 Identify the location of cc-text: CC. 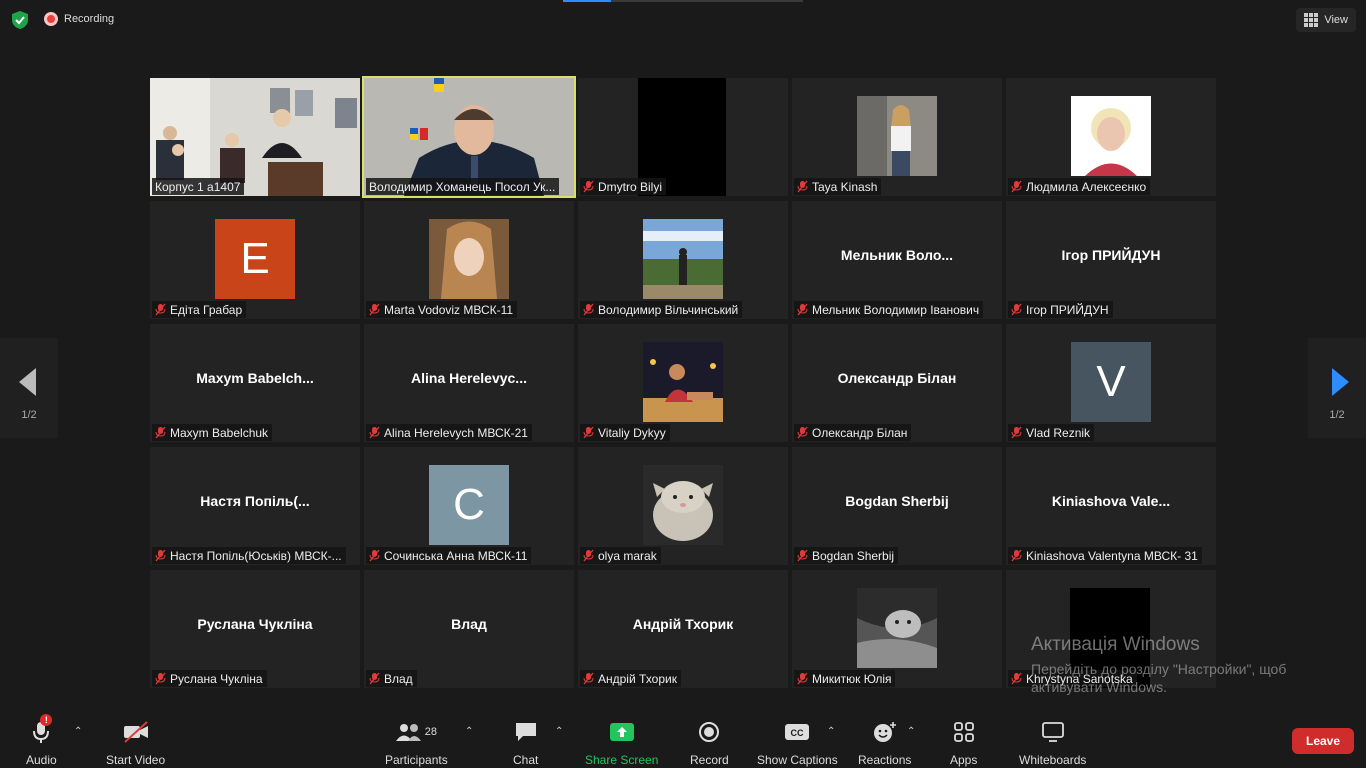
(797, 733).